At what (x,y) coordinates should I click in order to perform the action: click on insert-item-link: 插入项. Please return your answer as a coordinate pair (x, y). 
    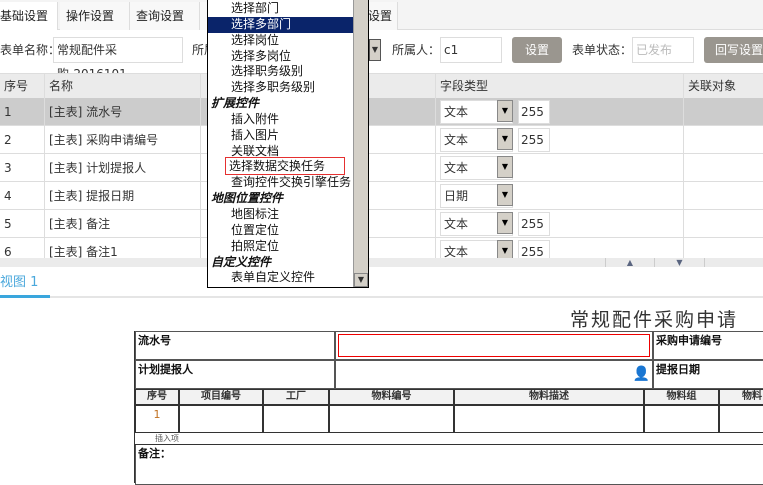
    Looking at the image, I should click on (449, 439).